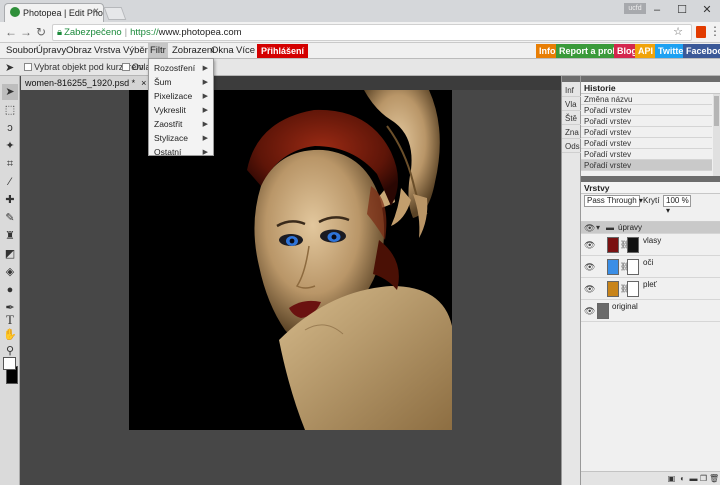 The width and height of the screenshot is (720, 485). I want to click on panel-strip-header, so click(571, 79).